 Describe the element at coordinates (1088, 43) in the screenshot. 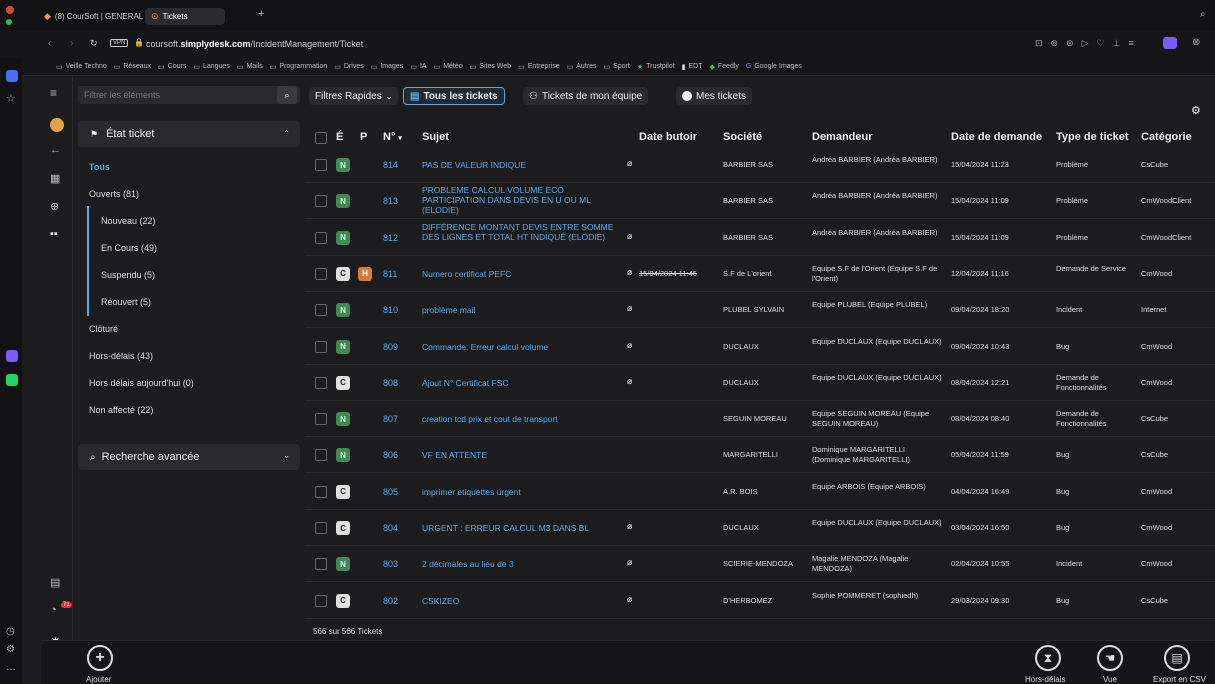

I see `browser-toolbar-icons: ⊡⊚⊛▷♡⊥≡` at that location.